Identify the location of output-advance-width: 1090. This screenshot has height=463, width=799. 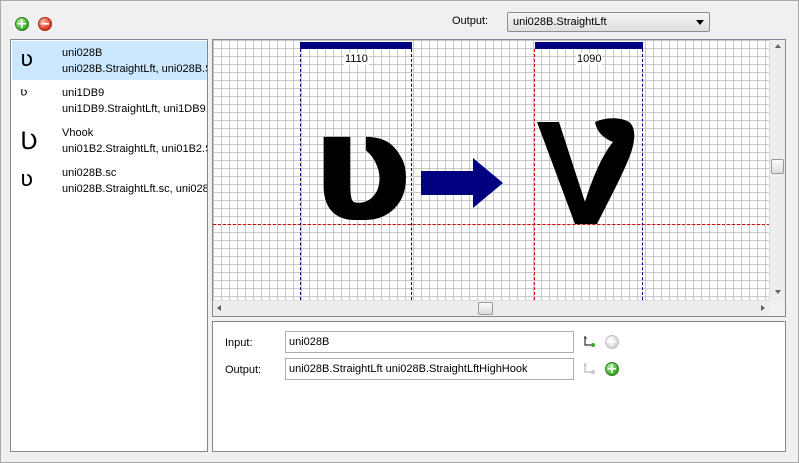
(589, 59).